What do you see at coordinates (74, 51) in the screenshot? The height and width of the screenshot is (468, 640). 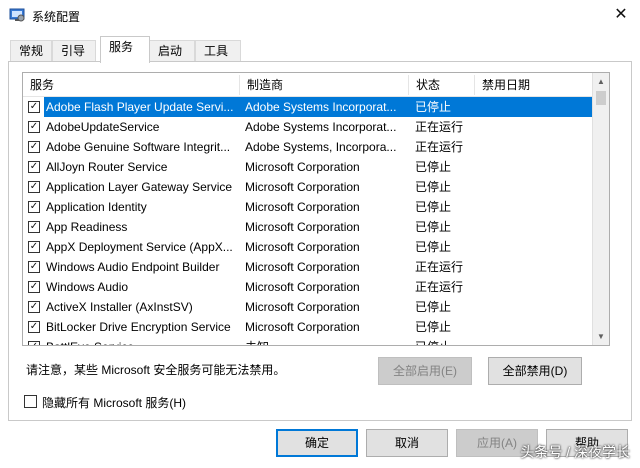 I see `tab-boot: 引导` at bounding box center [74, 51].